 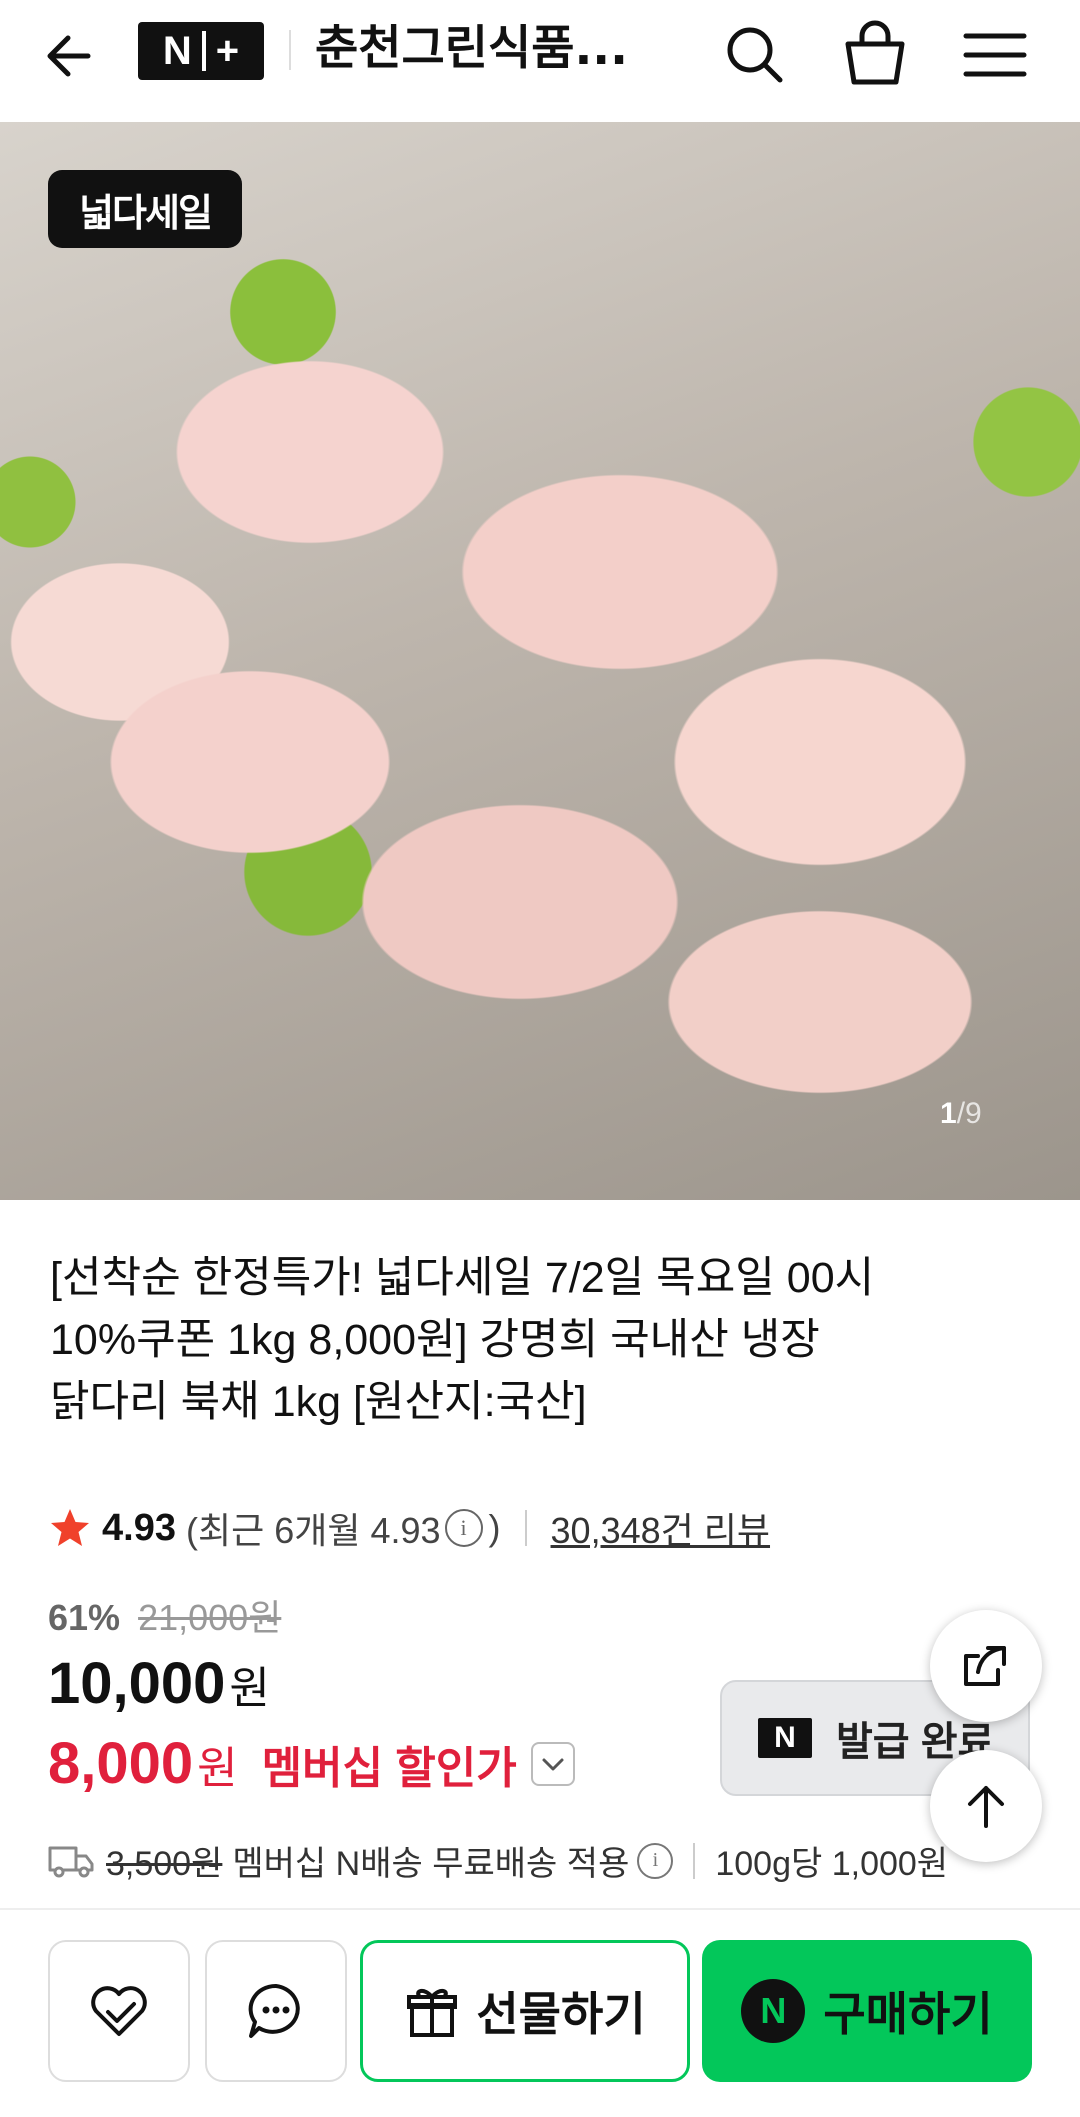 I want to click on search-icon, so click(x=755, y=55).